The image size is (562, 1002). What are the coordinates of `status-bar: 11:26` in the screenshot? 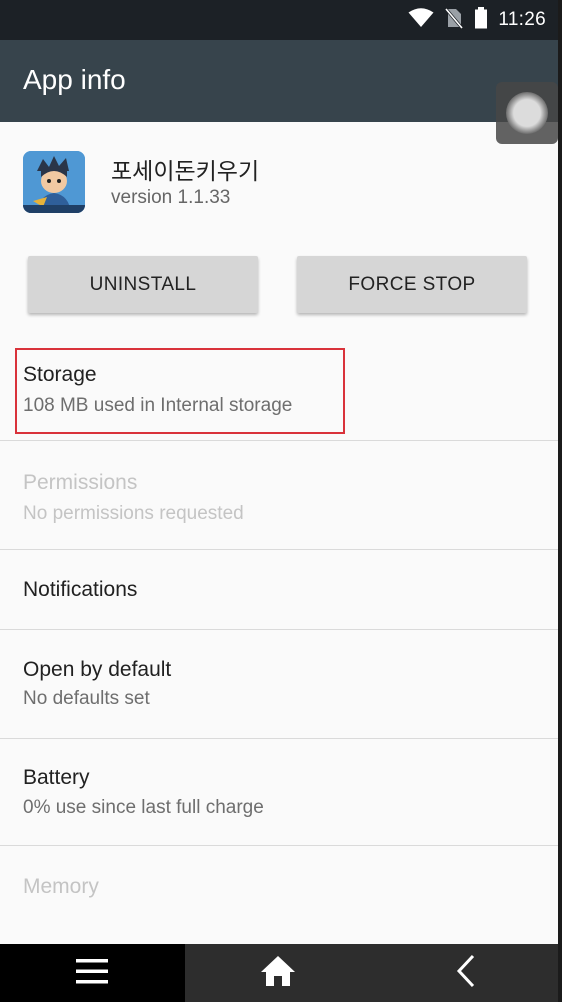 It's located at (279, 20).